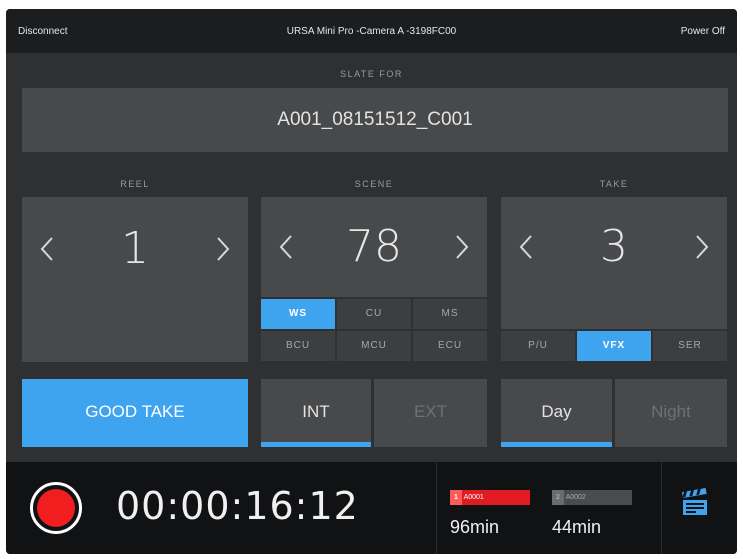 The width and height of the screenshot is (743, 559). What do you see at coordinates (475, 527) in the screenshot?
I see `card1-remaining: 96min` at bounding box center [475, 527].